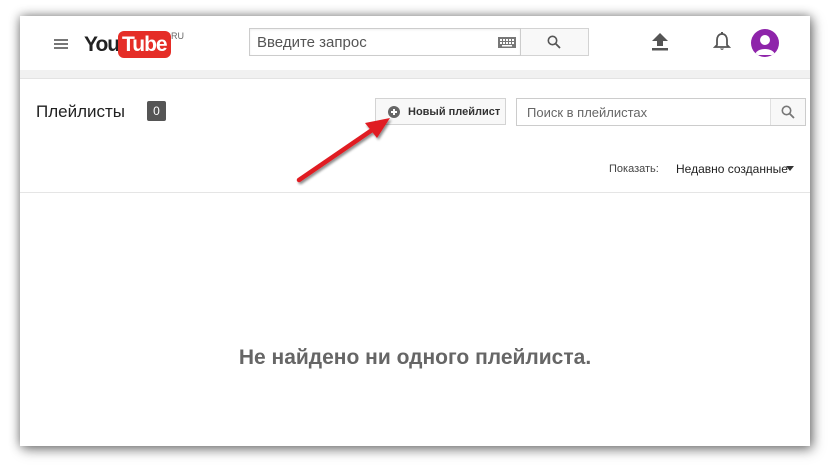  What do you see at coordinates (454, 112) in the screenshot?
I see `new-playlist-label: Новый плейлист` at bounding box center [454, 112].